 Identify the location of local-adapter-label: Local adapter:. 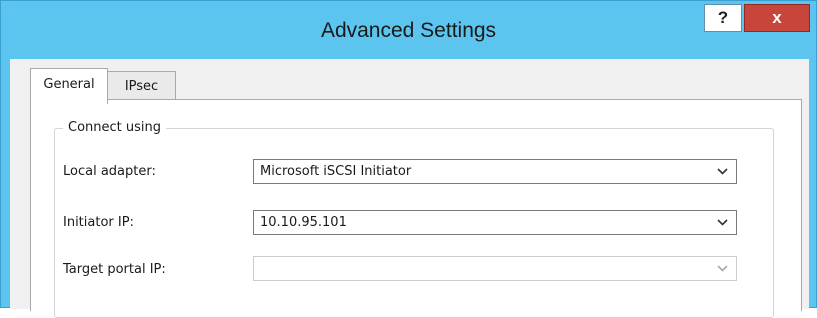
(109, 171).